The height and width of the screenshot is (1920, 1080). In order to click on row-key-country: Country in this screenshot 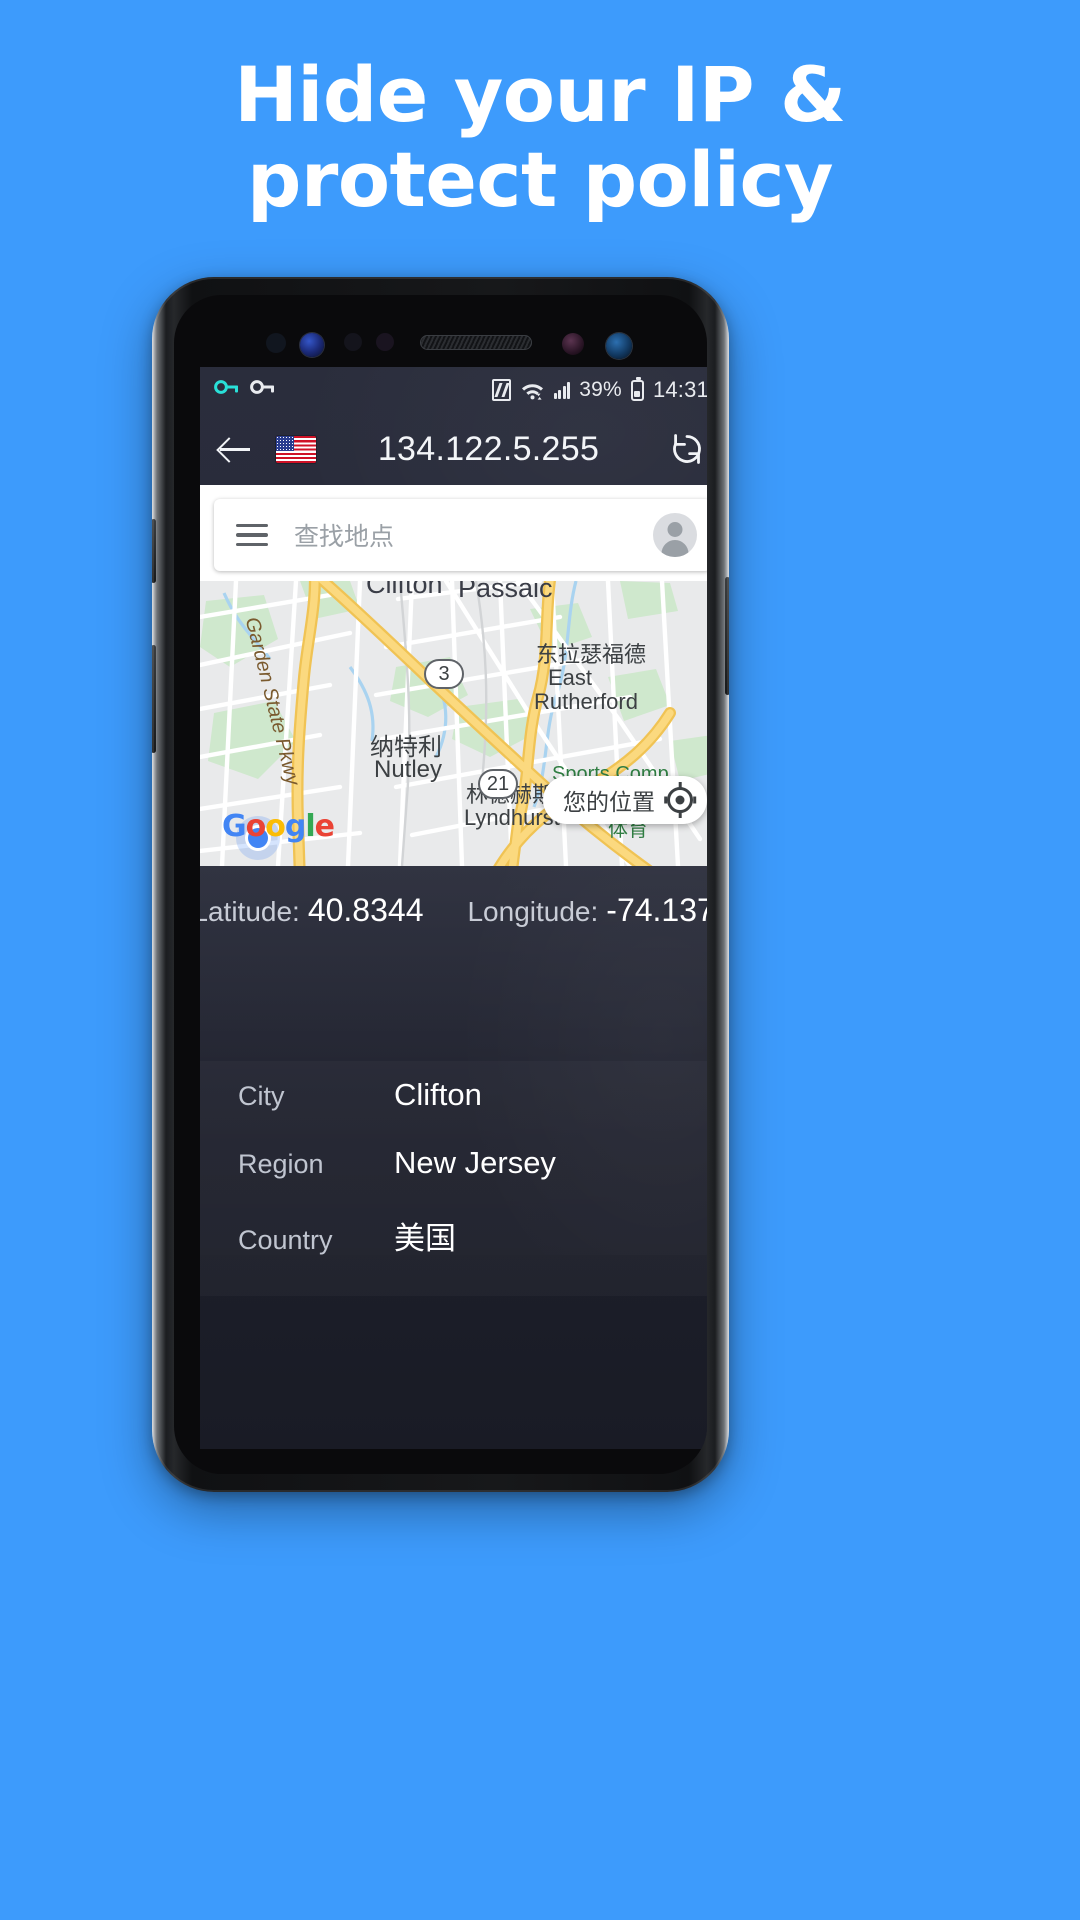, I will do `click(285, 1240)`.